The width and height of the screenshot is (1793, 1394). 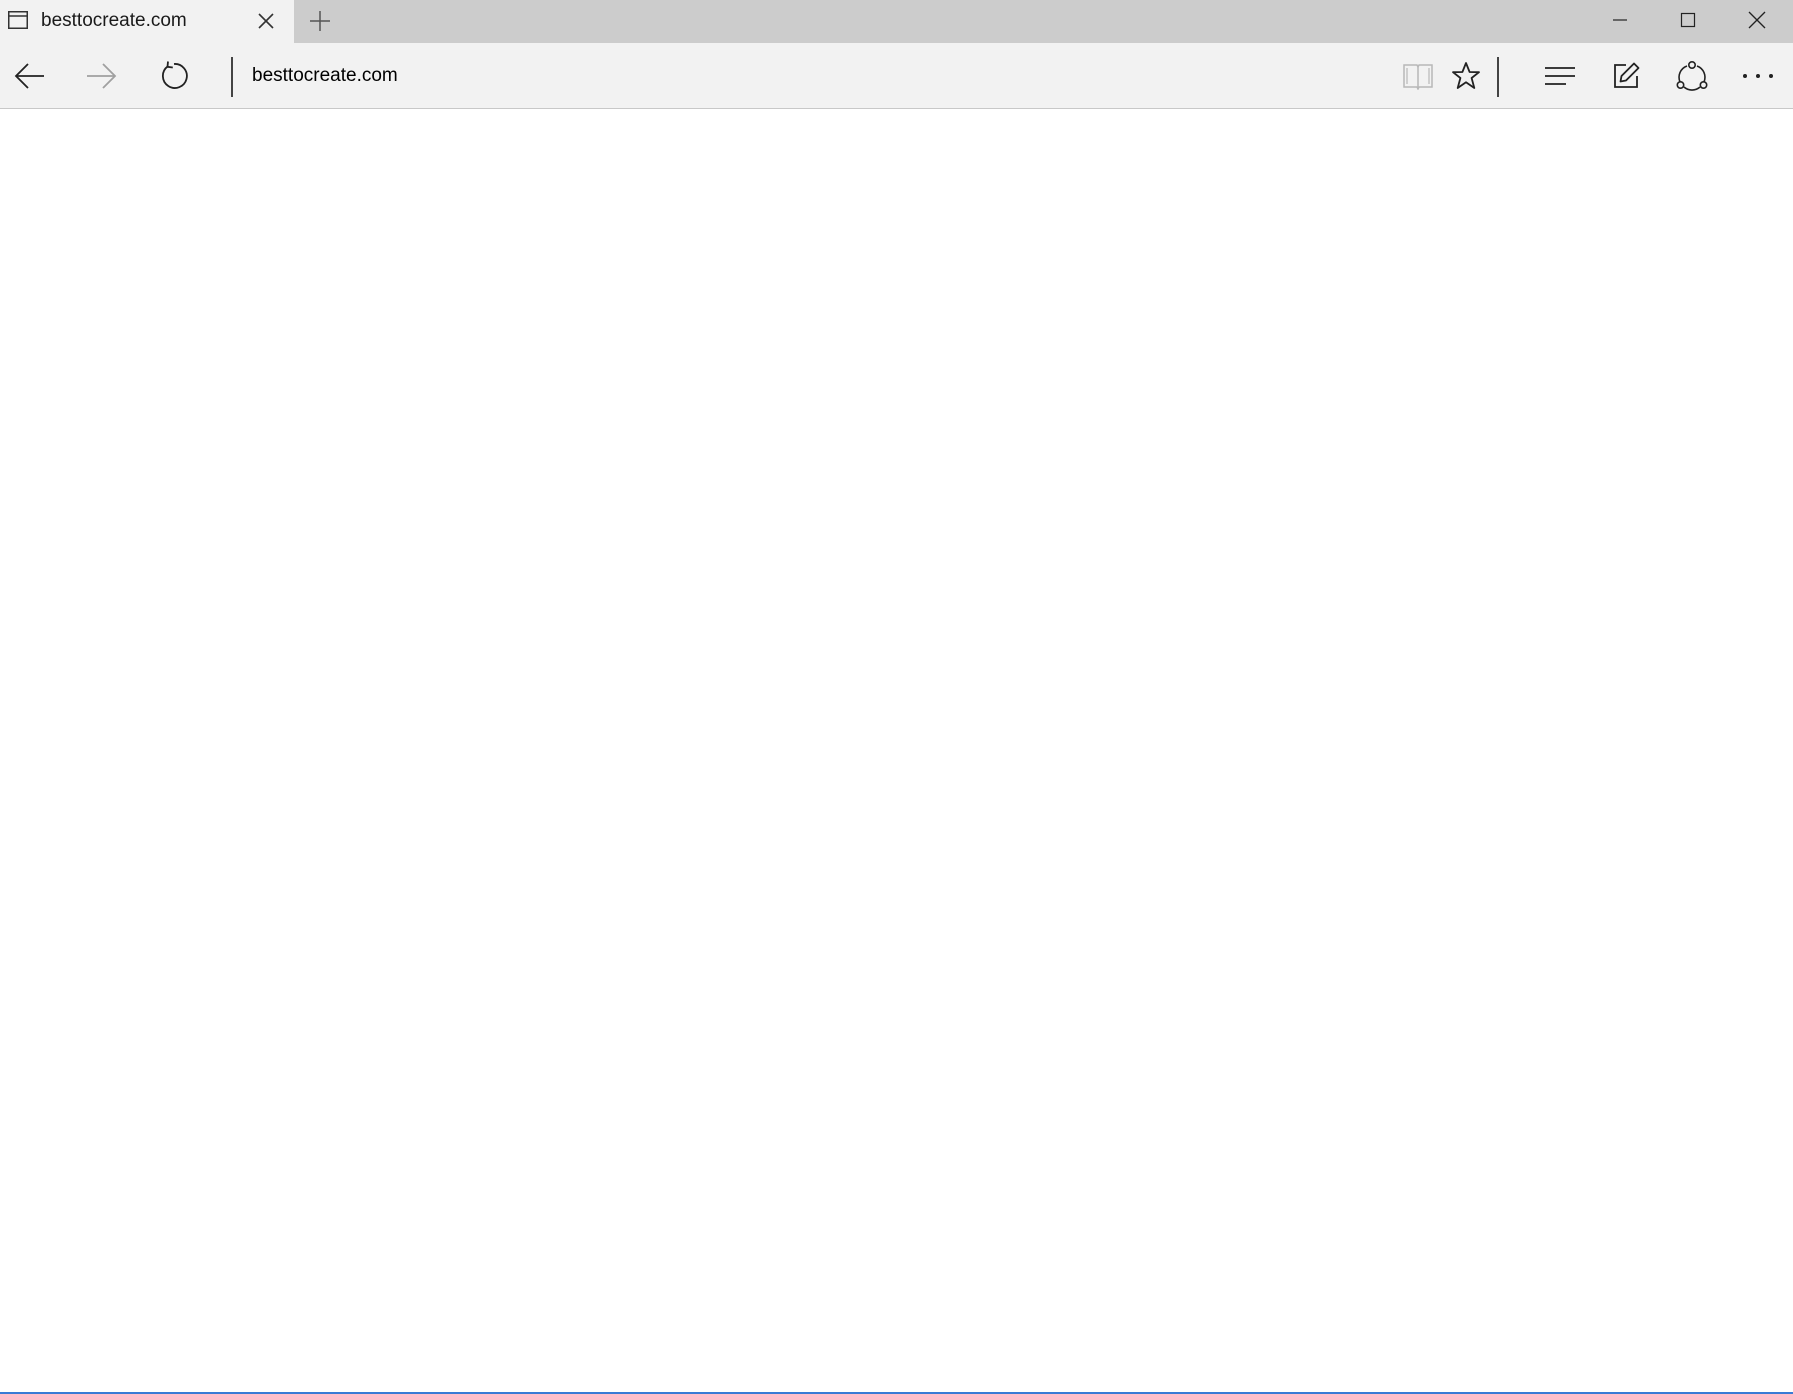 What do you see at coordinates (815, 76) in the screenshot?
I see `address-bar: besttocreate.com` at bounding box center [815, 76].